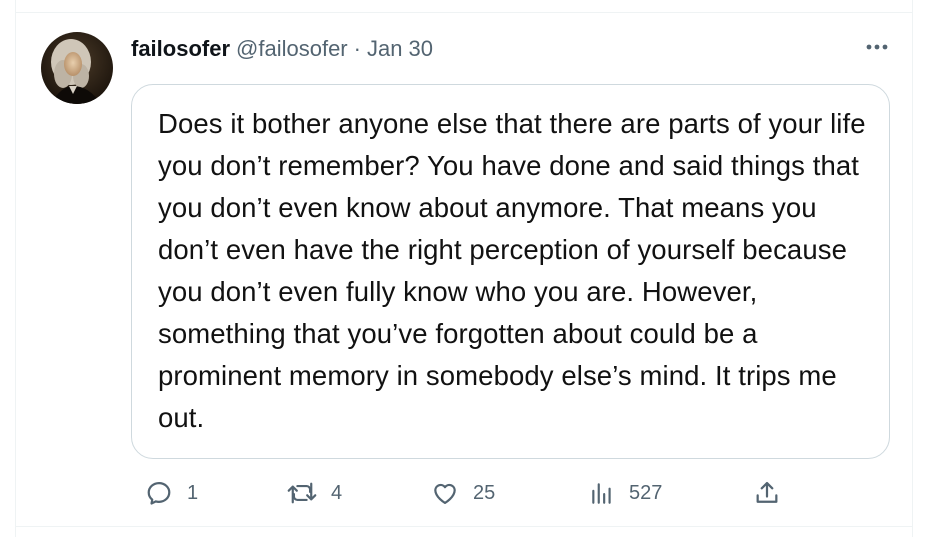 The width and height of the screenshot is (930, 537). What do you see at coordinates (292, 49) in the screenshot?
I see `user-handle: @failosofer` at bounding box center [292, 49].